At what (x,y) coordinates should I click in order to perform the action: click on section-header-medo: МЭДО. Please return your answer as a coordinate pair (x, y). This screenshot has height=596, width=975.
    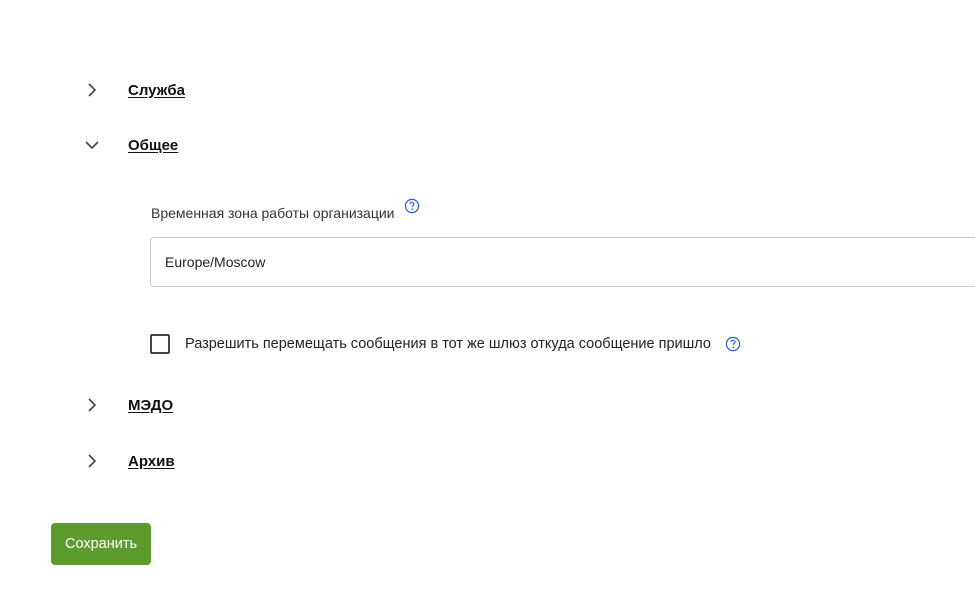
    Looking at the image, I should click on (128, 405).